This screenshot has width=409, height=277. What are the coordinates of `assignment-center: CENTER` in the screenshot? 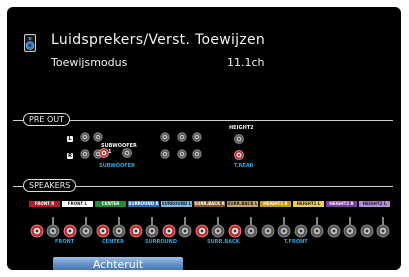 It's located at (113, 242).